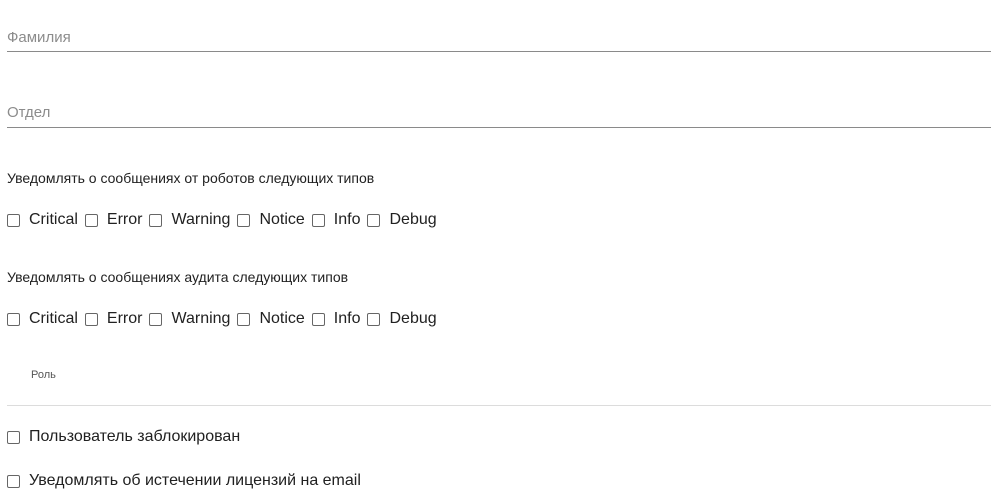  I want to click on audit-critical-checkbox: Critical, so click(42, 319).